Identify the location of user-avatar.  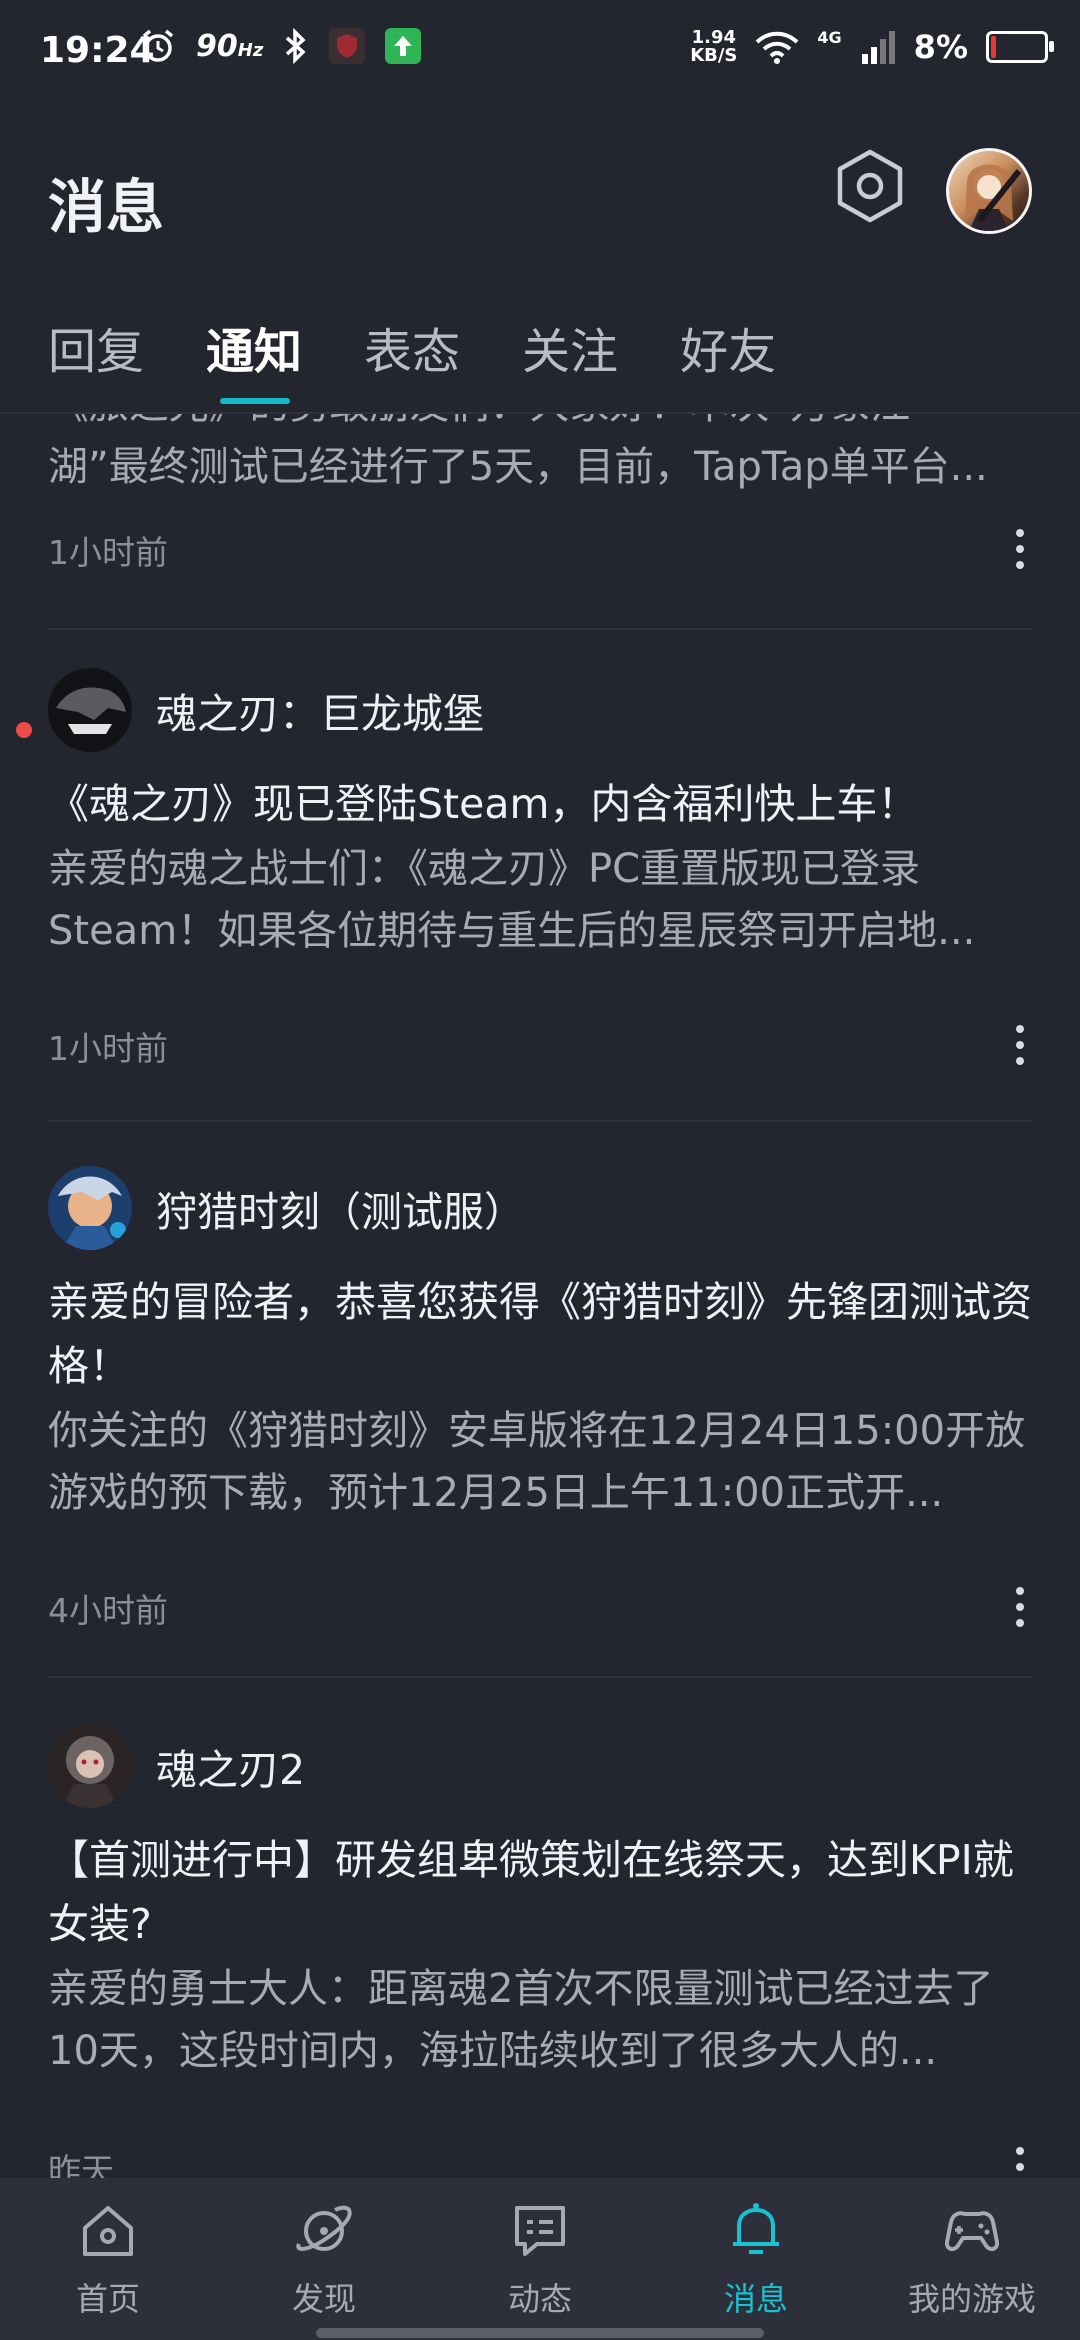
(989, 191).